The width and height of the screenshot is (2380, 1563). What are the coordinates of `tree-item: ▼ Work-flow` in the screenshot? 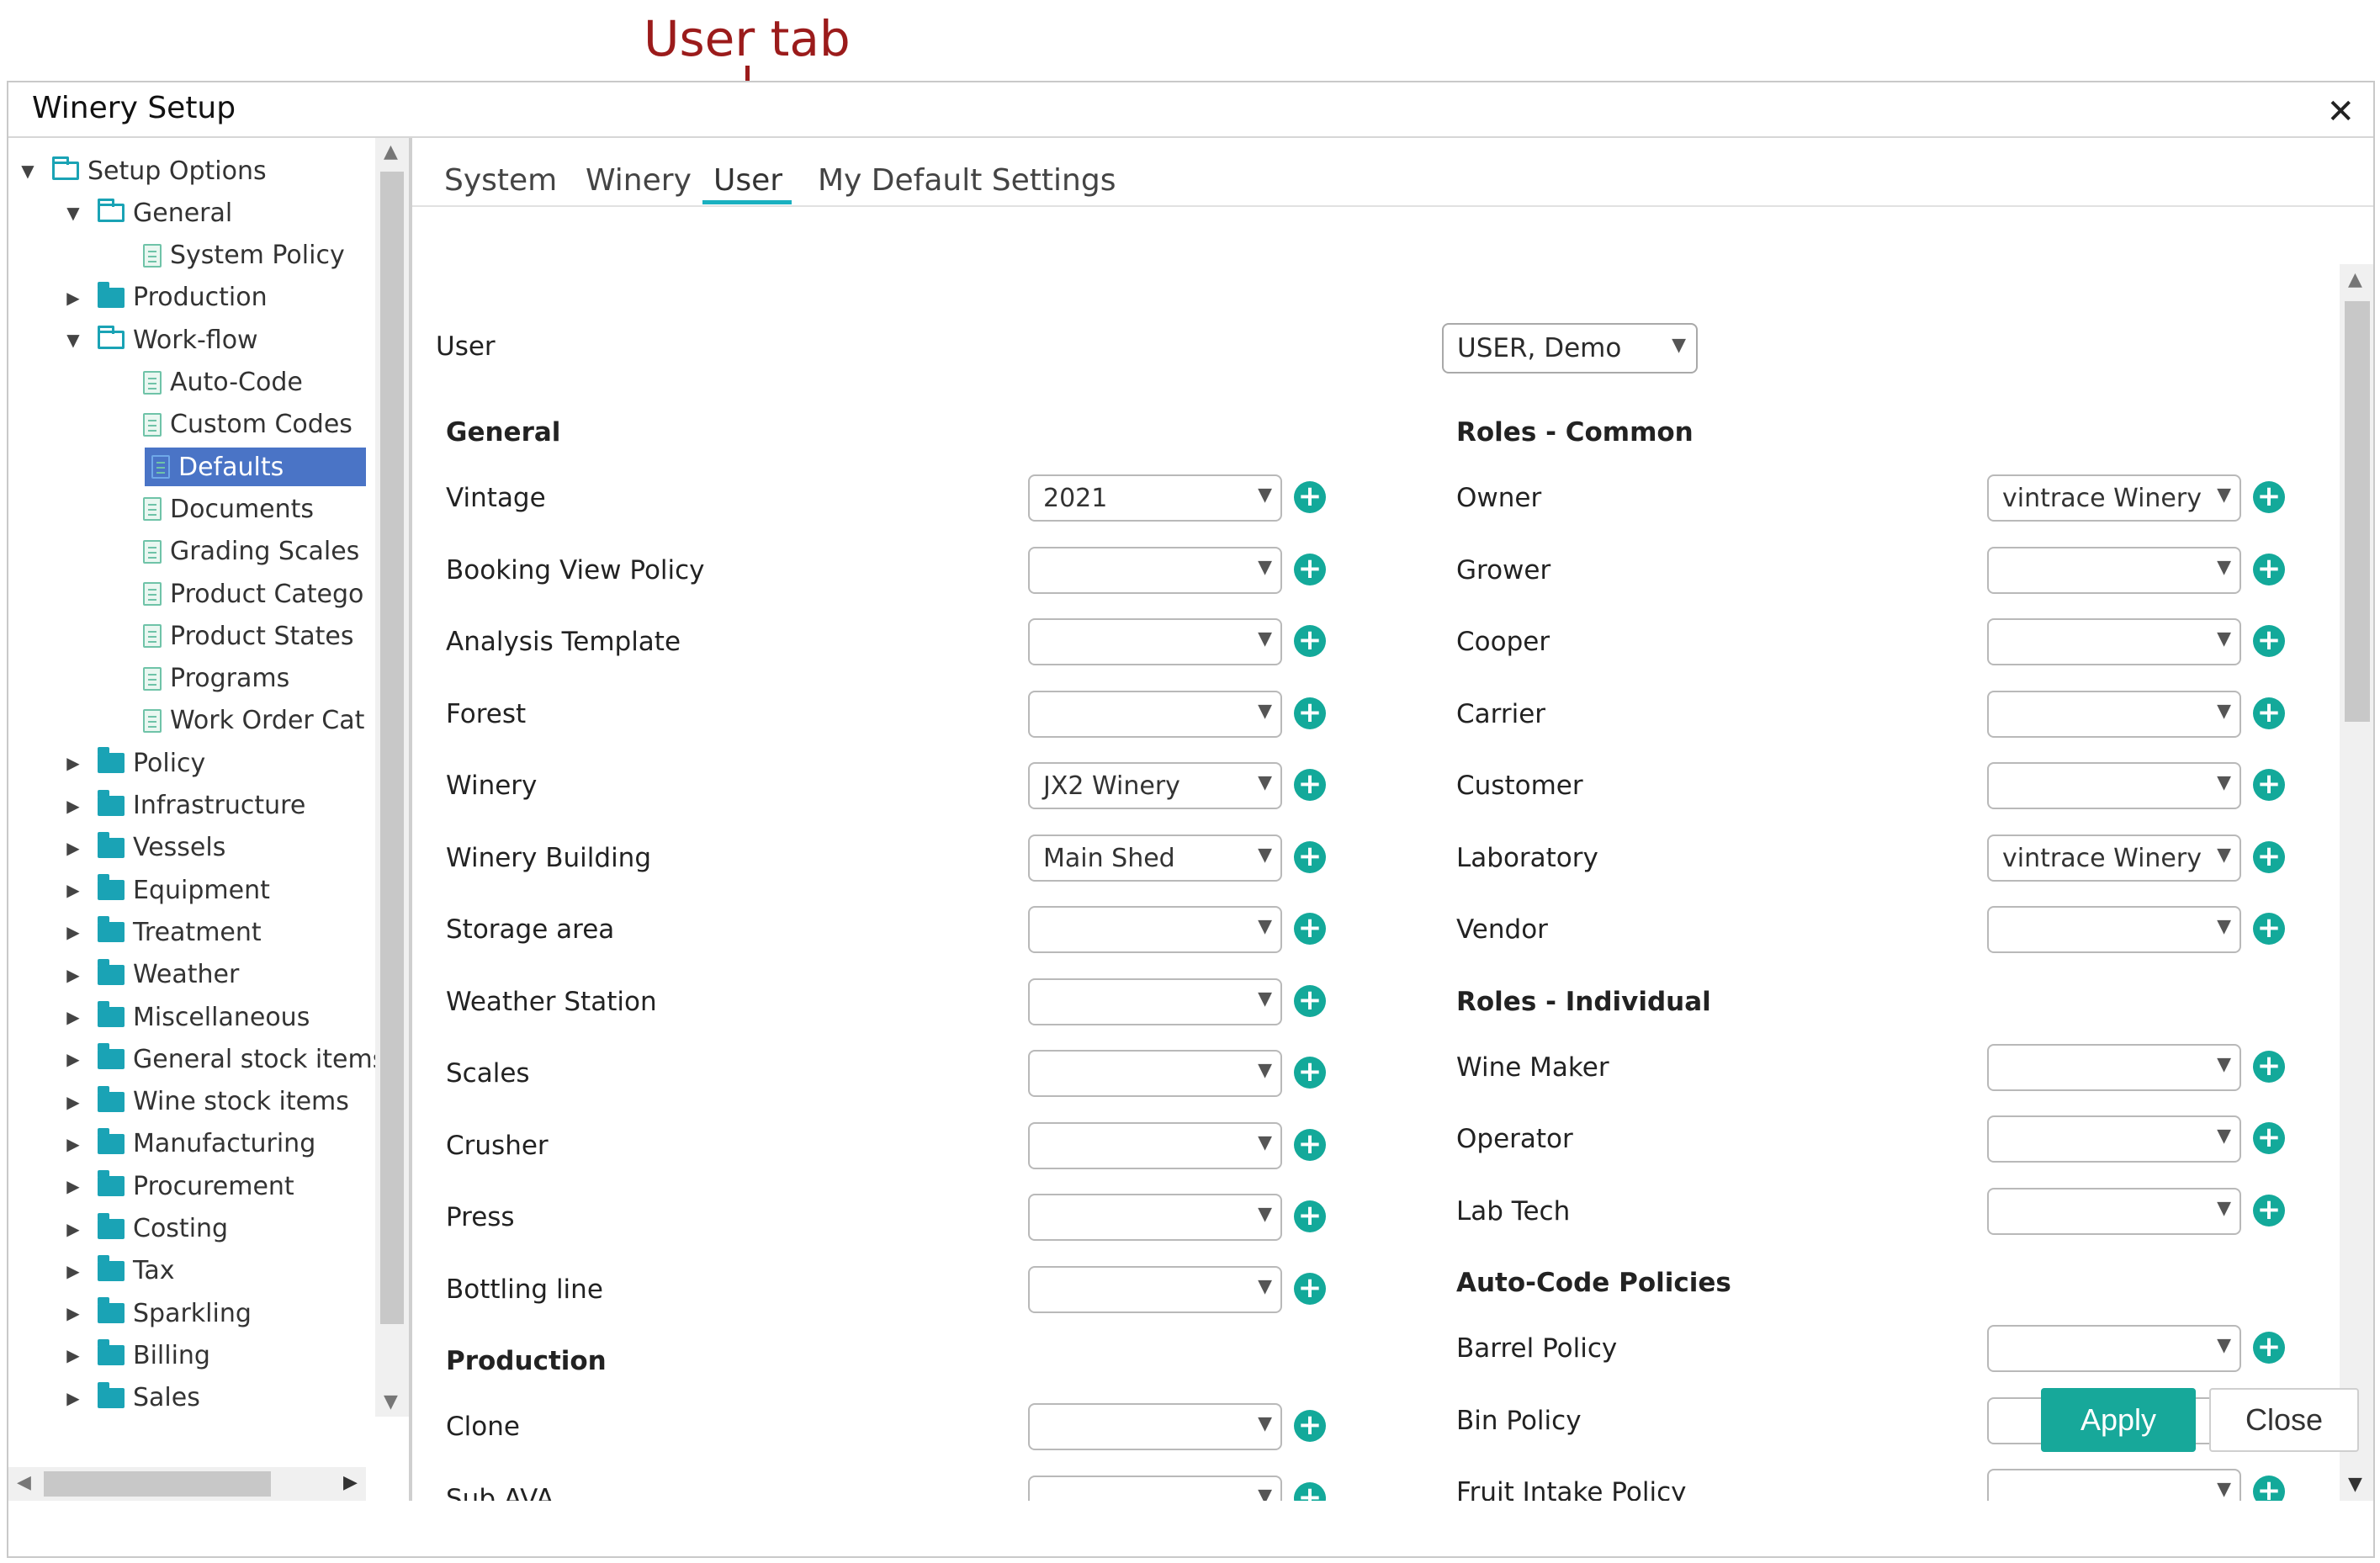 It's located at (160, 340).